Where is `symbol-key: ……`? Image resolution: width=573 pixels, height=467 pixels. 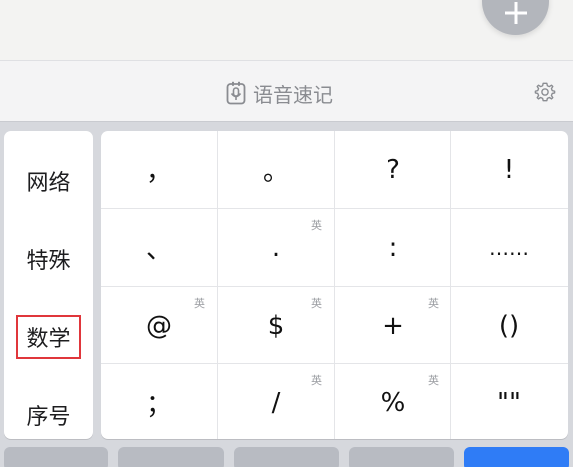 symbol-key: …… is located at coordinates (509, 247).